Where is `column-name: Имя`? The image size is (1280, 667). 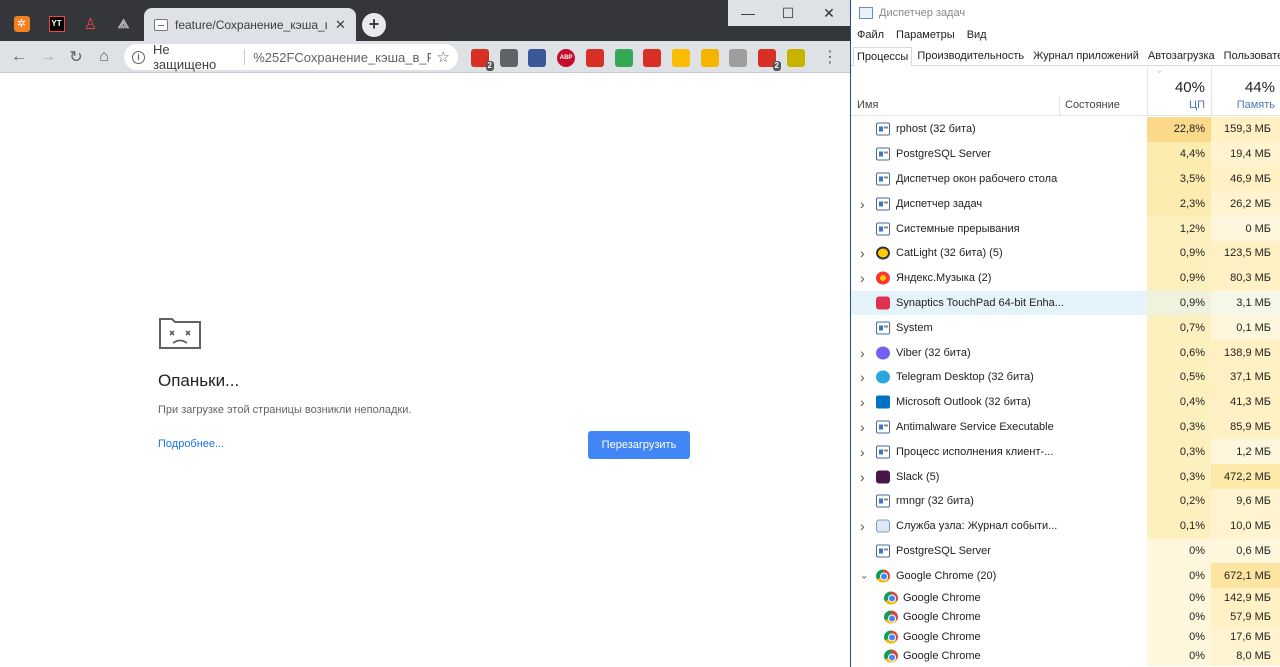 column-name: Имя is located at coordinates (867, 105).